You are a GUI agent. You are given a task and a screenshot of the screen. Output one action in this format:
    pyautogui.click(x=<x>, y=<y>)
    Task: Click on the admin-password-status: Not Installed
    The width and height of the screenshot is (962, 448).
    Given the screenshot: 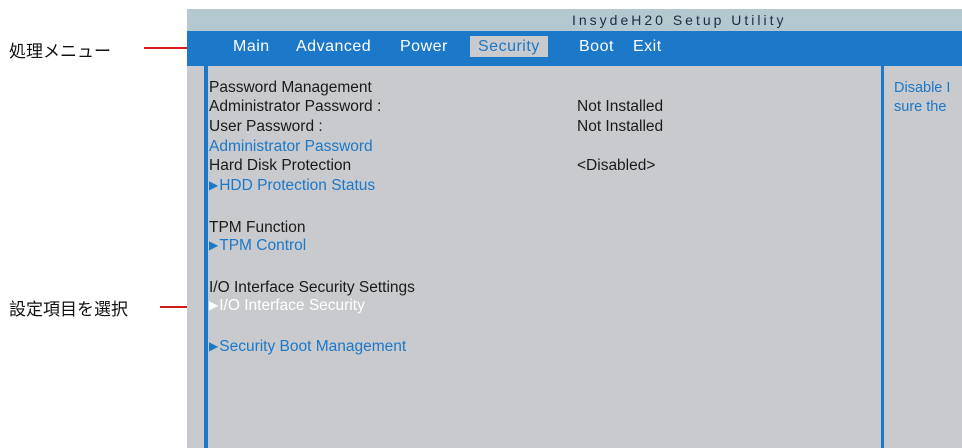 What is the action you would take?
    pyautogui.click(x=620, y=106)
    